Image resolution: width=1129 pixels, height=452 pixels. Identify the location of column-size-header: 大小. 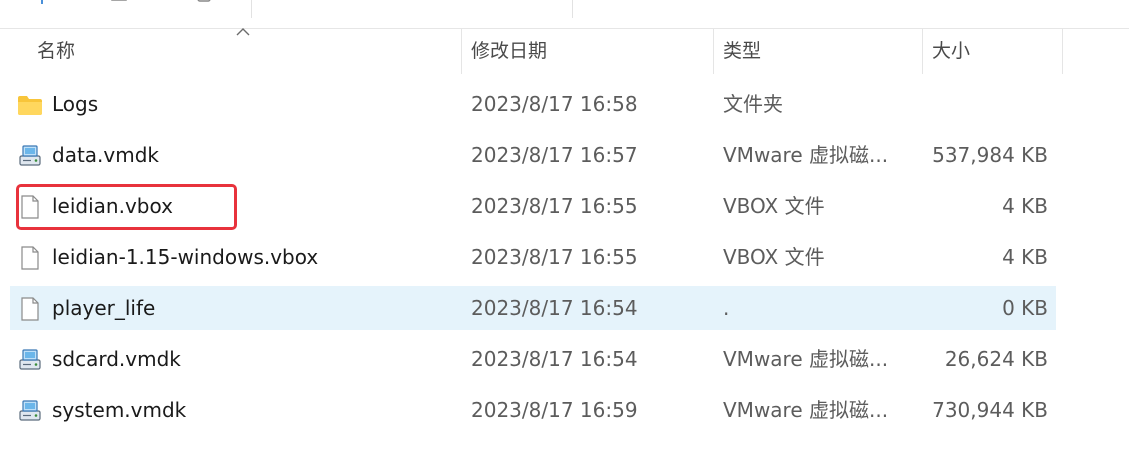
(951, 51).